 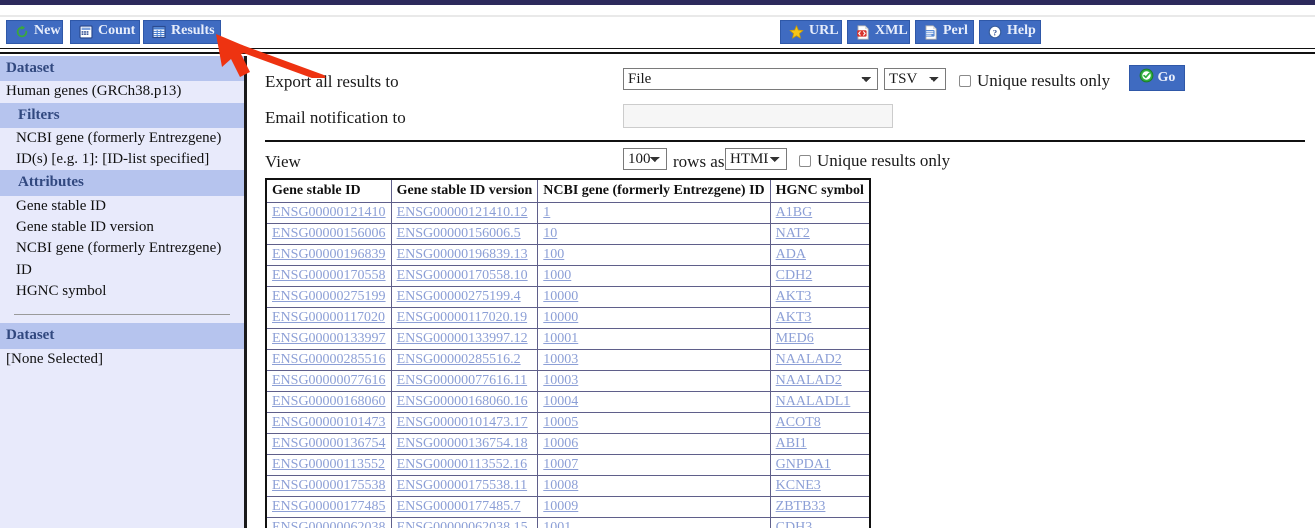 I want to click on table-cell-link: ENSG00000117020, so click(x=328, y=317).